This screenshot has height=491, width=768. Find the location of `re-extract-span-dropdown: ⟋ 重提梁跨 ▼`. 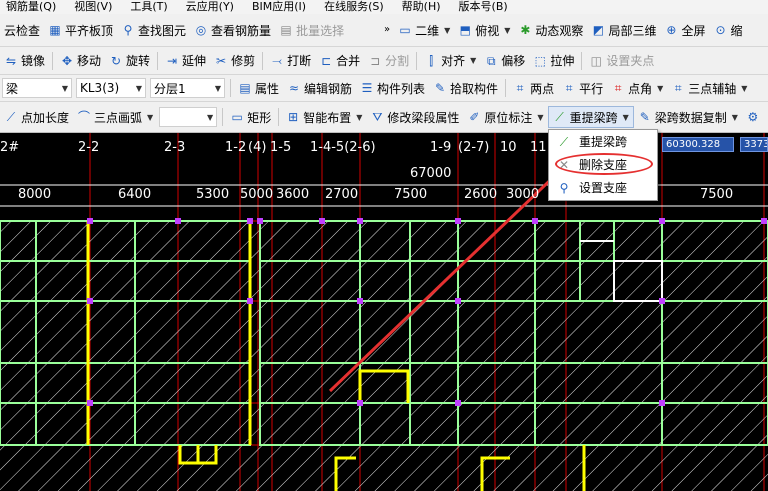

re-extract-span-dropdown: ⟋ 重提梁跨 ▼ is located at coordinates (590, 117).